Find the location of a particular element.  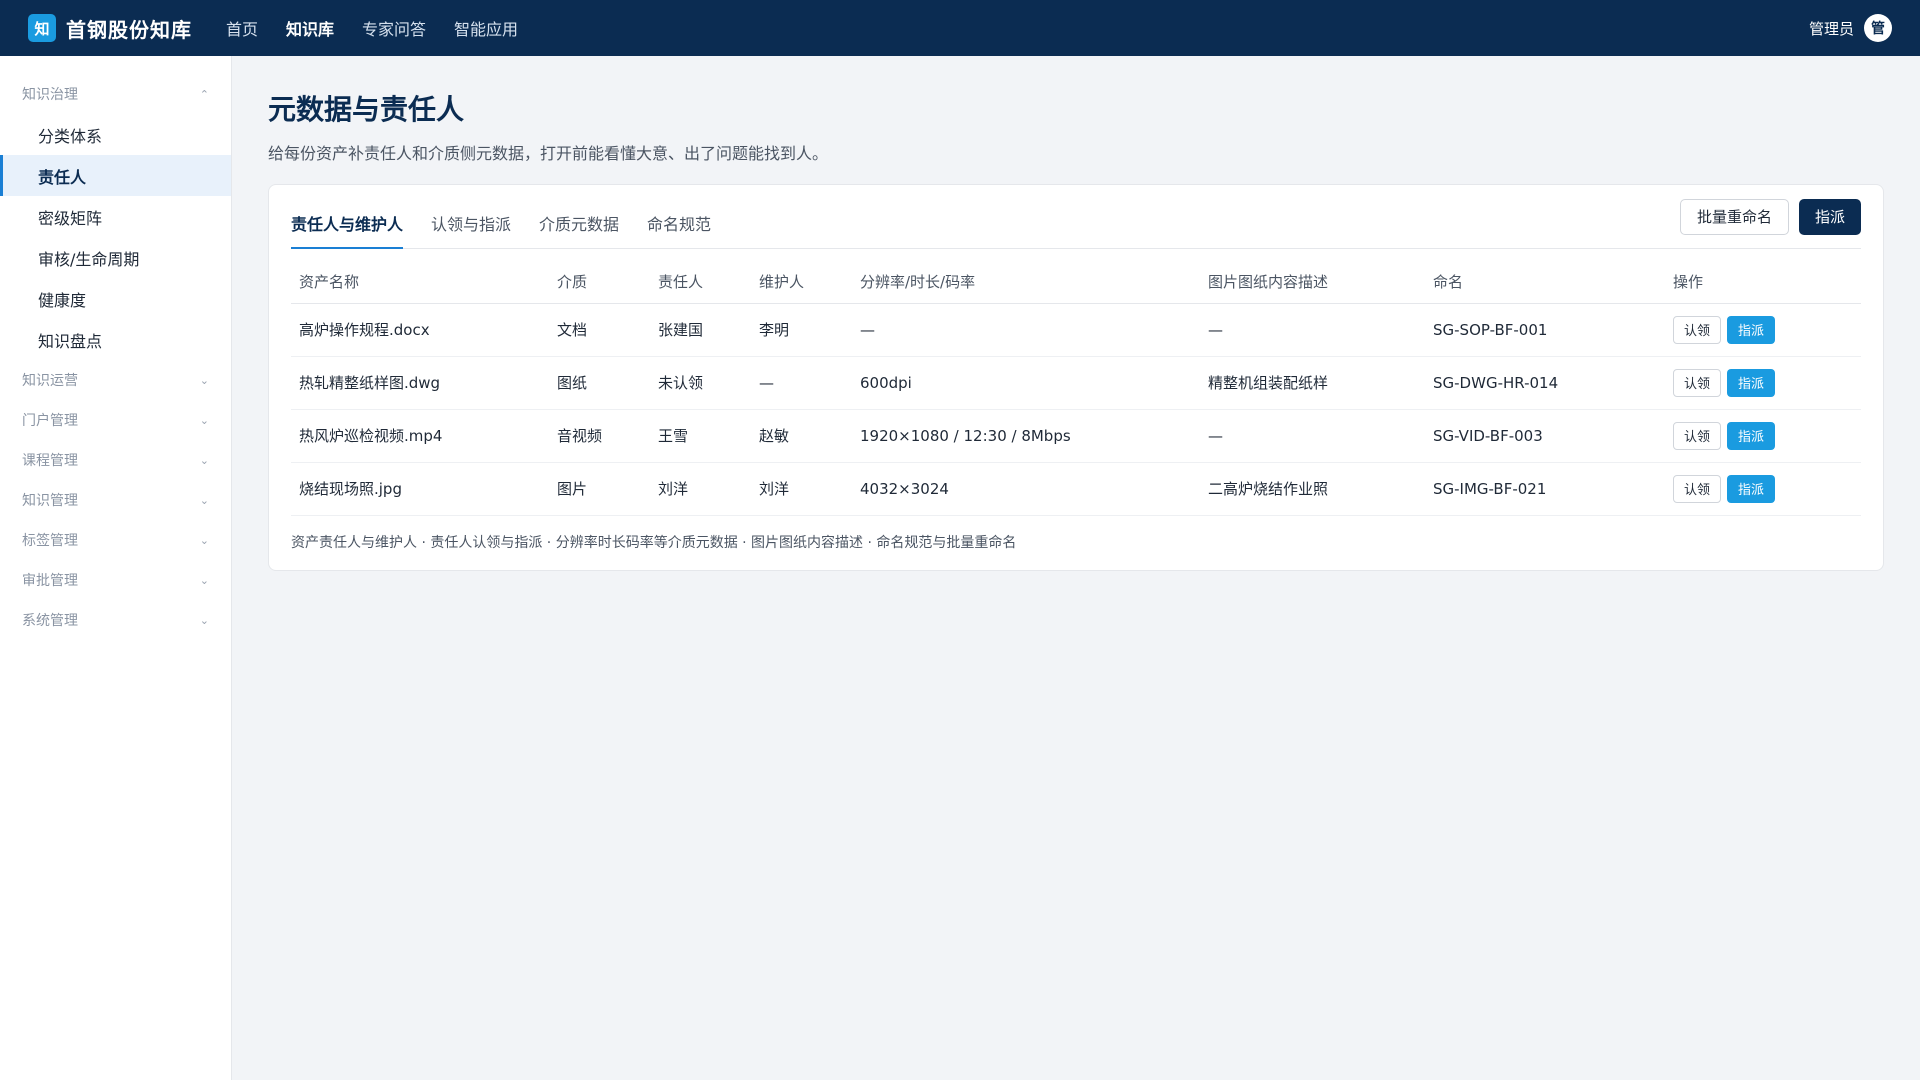

sidebar-item: 健康度 is located at coordinates (115, 298).